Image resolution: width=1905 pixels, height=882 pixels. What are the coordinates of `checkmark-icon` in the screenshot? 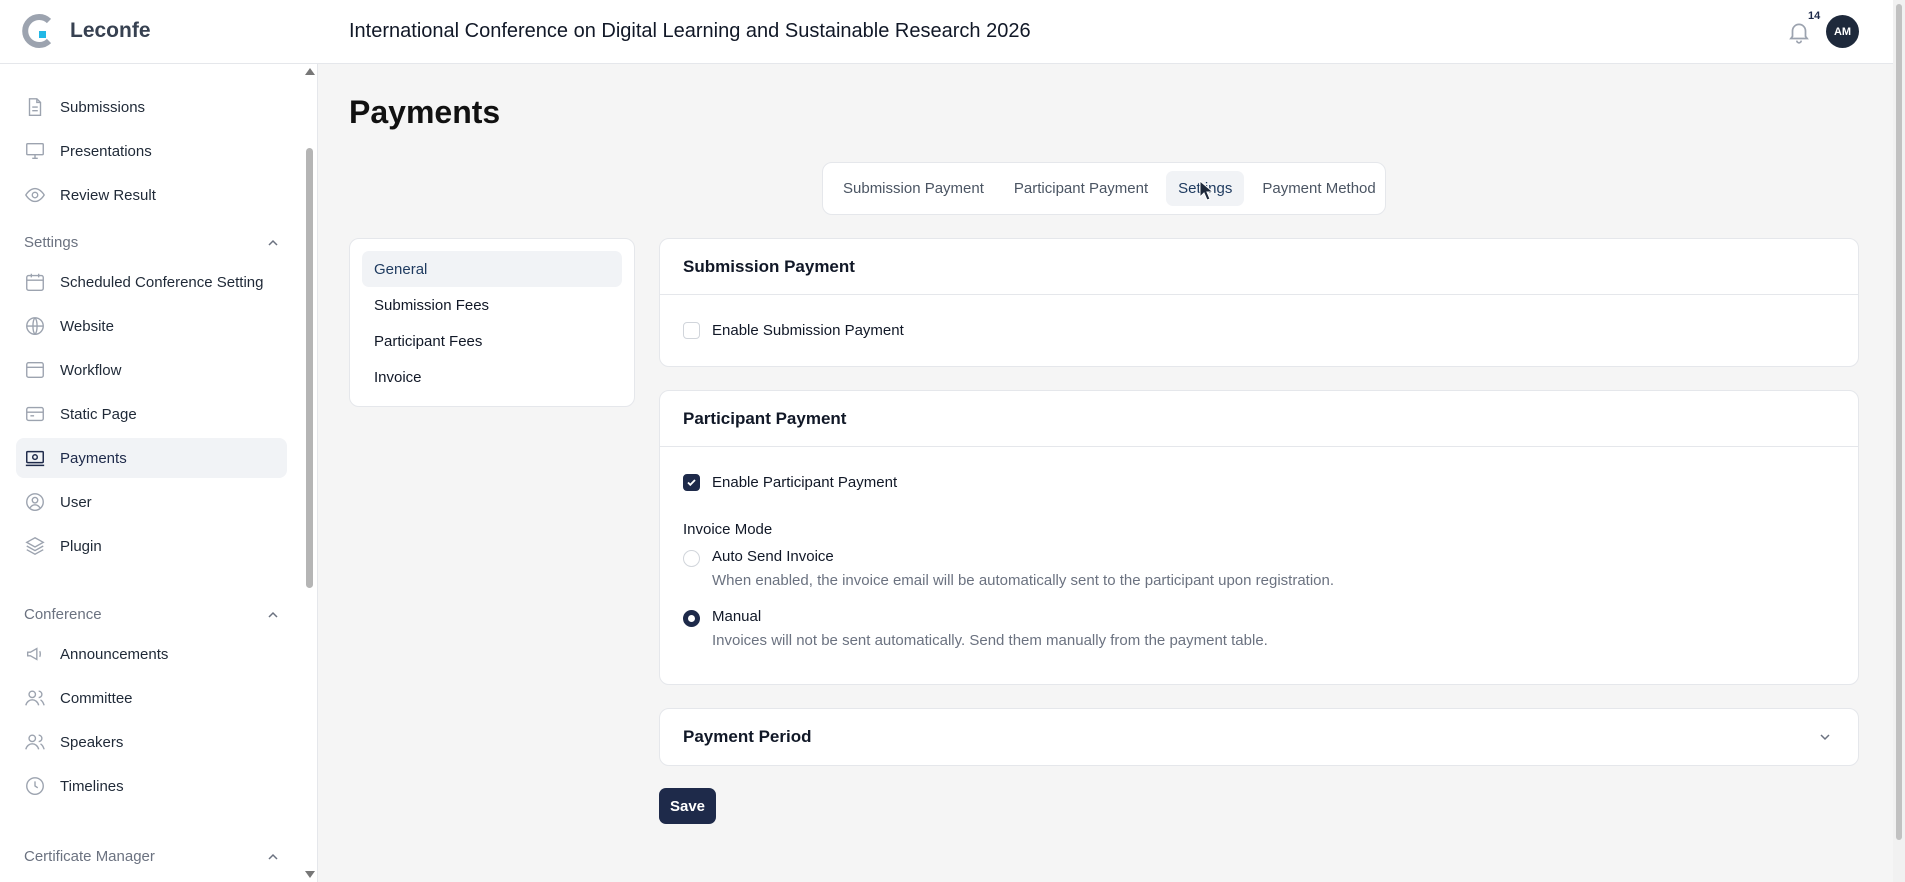 It's located at (691, 483).